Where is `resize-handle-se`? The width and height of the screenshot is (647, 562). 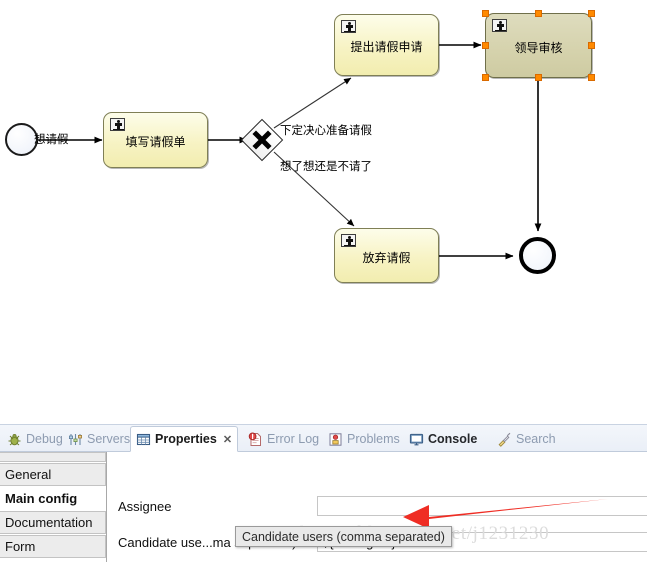 resize-handle-se is located at coordinates (591, 77).